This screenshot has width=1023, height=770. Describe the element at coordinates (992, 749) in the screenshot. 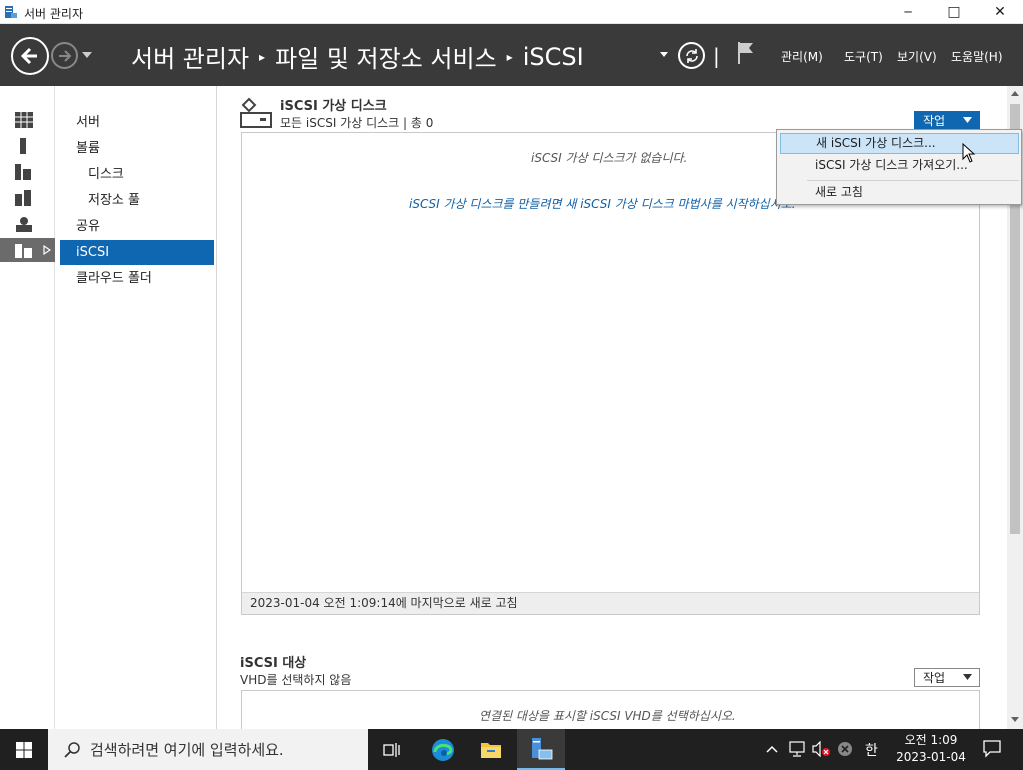

I see `notification-center-icon` at that location.